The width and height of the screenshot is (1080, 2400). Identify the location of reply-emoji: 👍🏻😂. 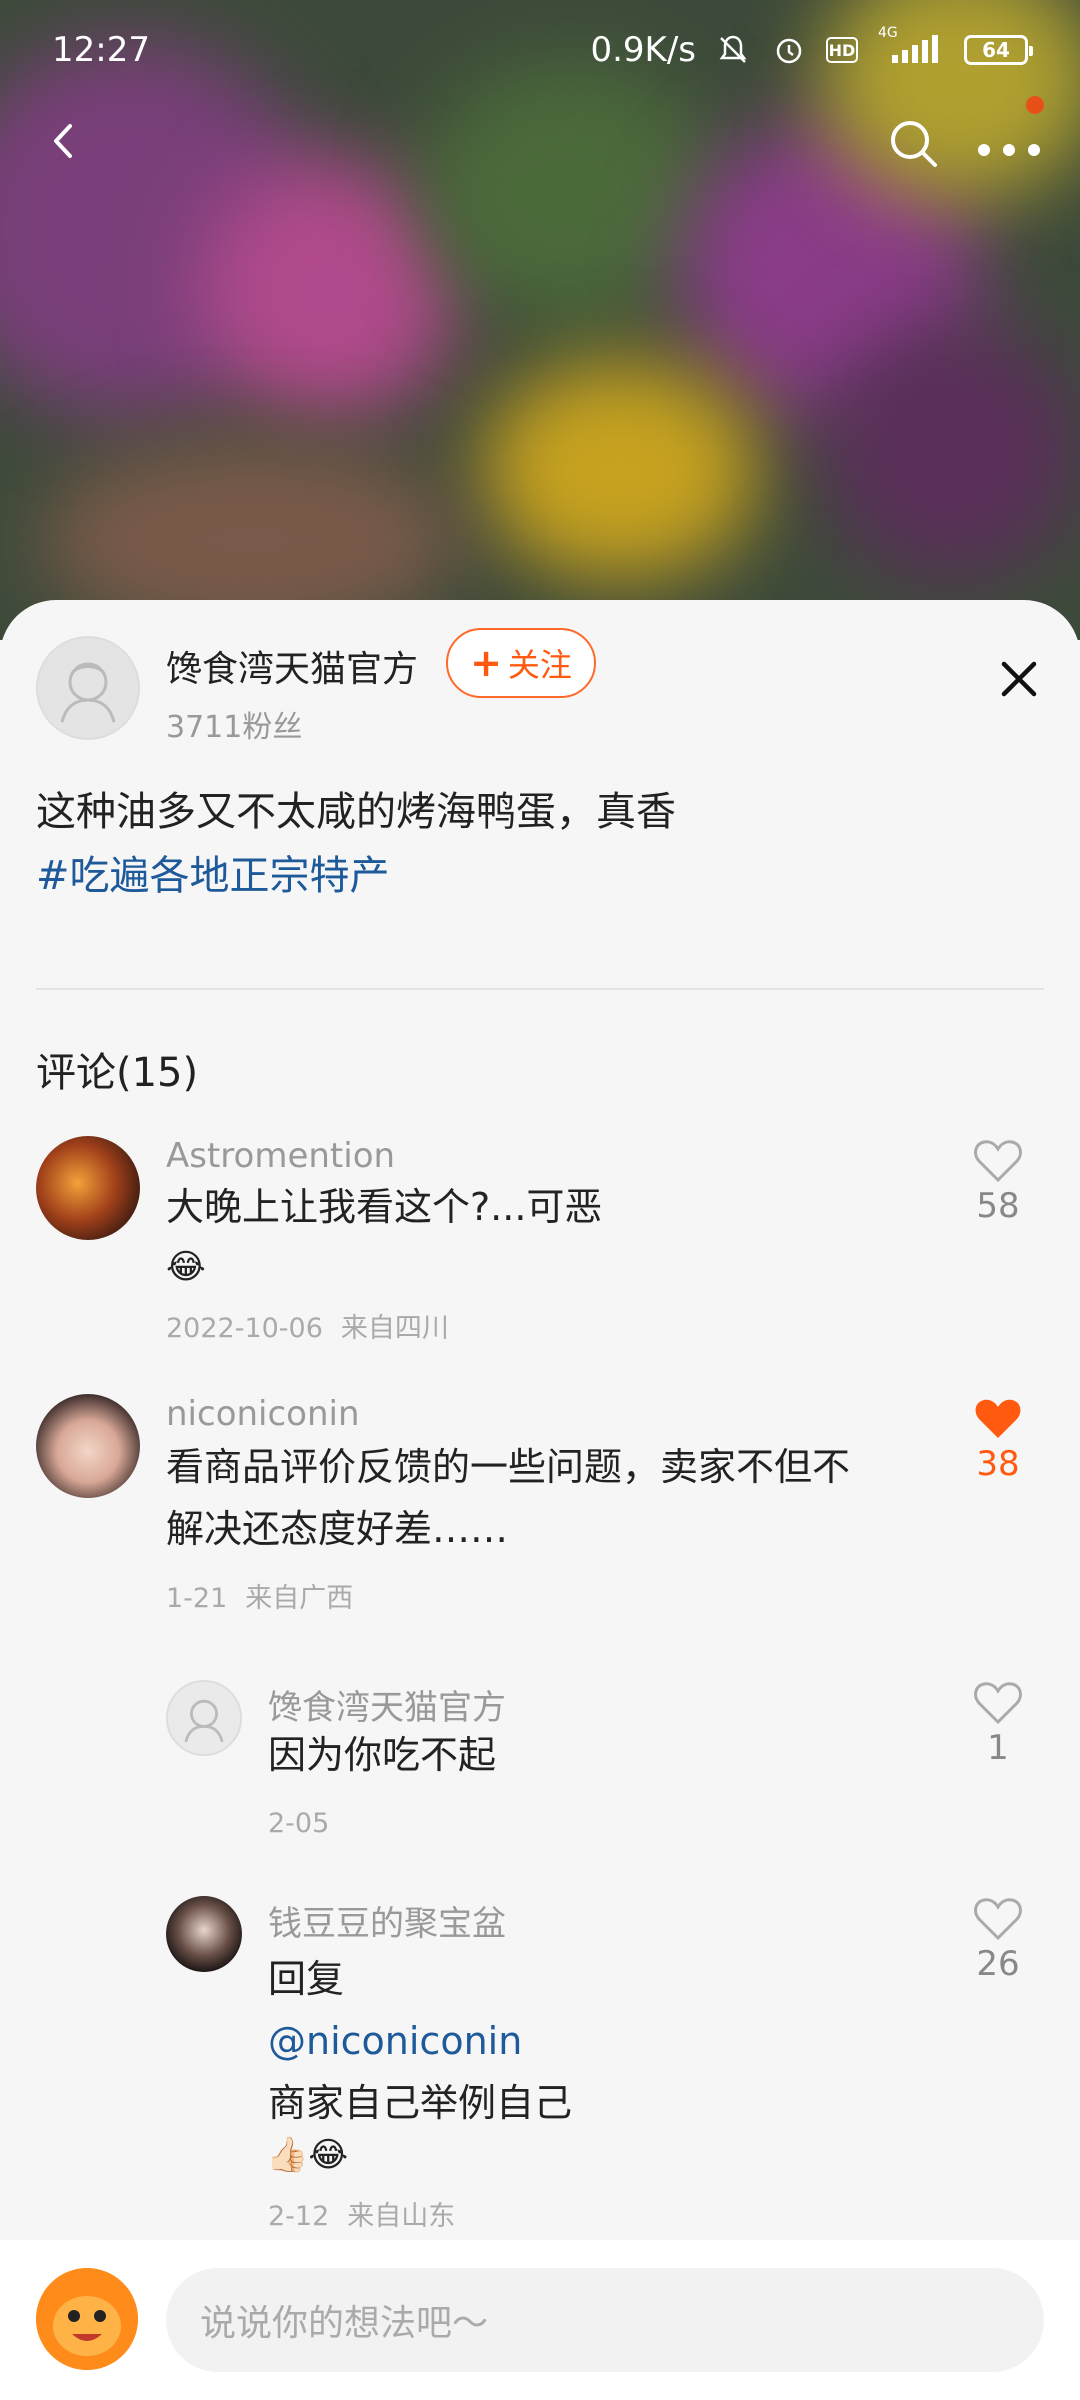
(307, 2155).